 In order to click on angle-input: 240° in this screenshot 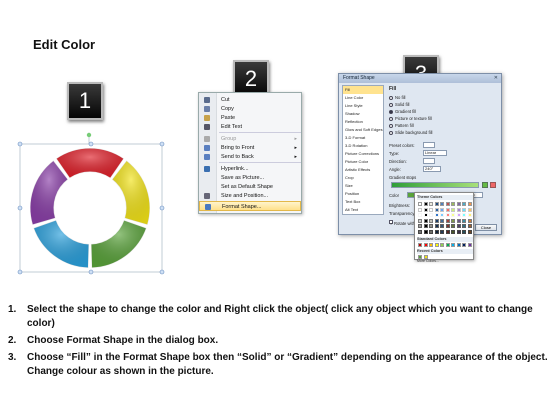, I will do `click(432, 169)`.